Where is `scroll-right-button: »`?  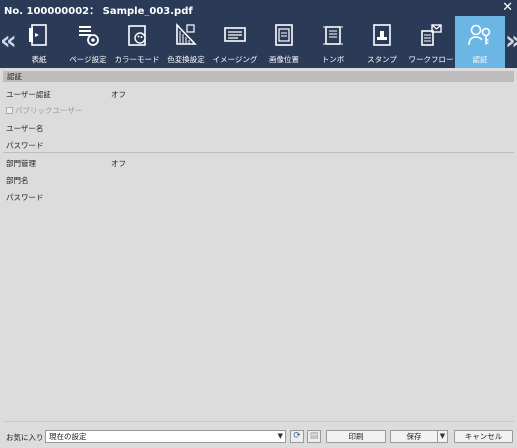 scroll-right-button: » is located at coordinates (511, 43).